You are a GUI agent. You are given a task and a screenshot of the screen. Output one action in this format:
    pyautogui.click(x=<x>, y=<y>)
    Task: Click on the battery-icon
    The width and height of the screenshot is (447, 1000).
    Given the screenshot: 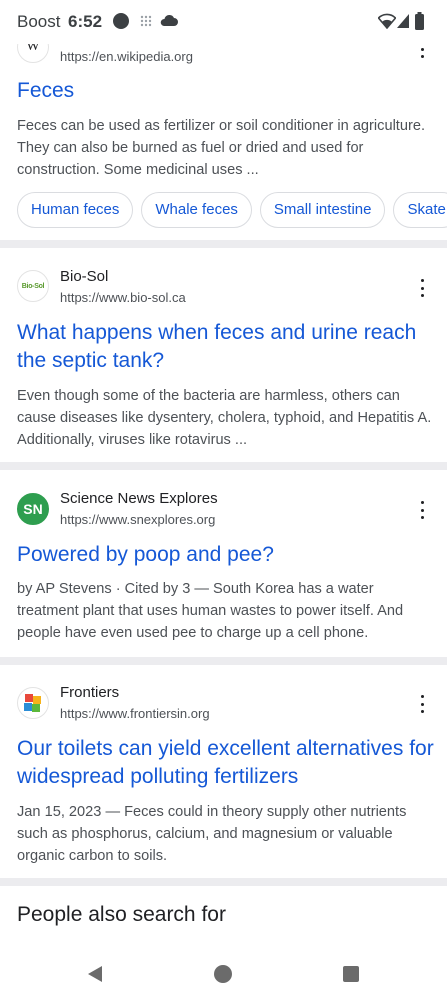 What is the action you would take?
    pyautogui.click(x=419, y=21)
    